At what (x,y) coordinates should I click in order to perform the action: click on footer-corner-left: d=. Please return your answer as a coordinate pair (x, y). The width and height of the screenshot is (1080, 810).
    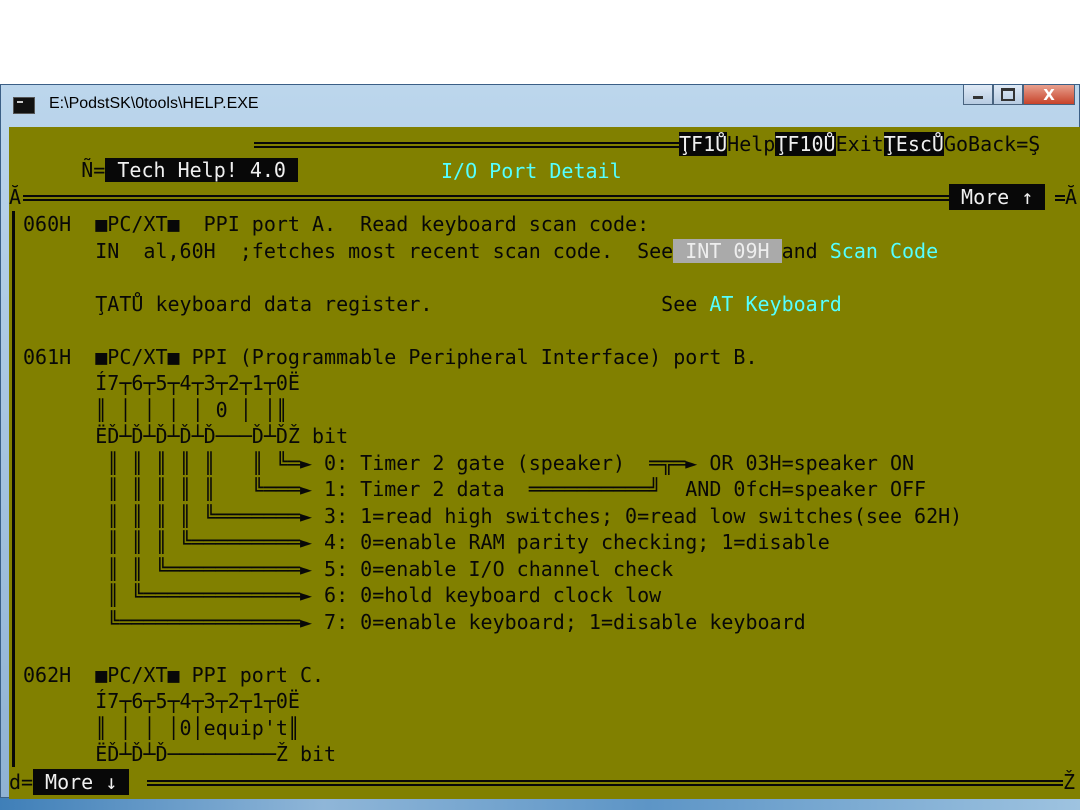
    Looking at the image, I should click on (21, 782).